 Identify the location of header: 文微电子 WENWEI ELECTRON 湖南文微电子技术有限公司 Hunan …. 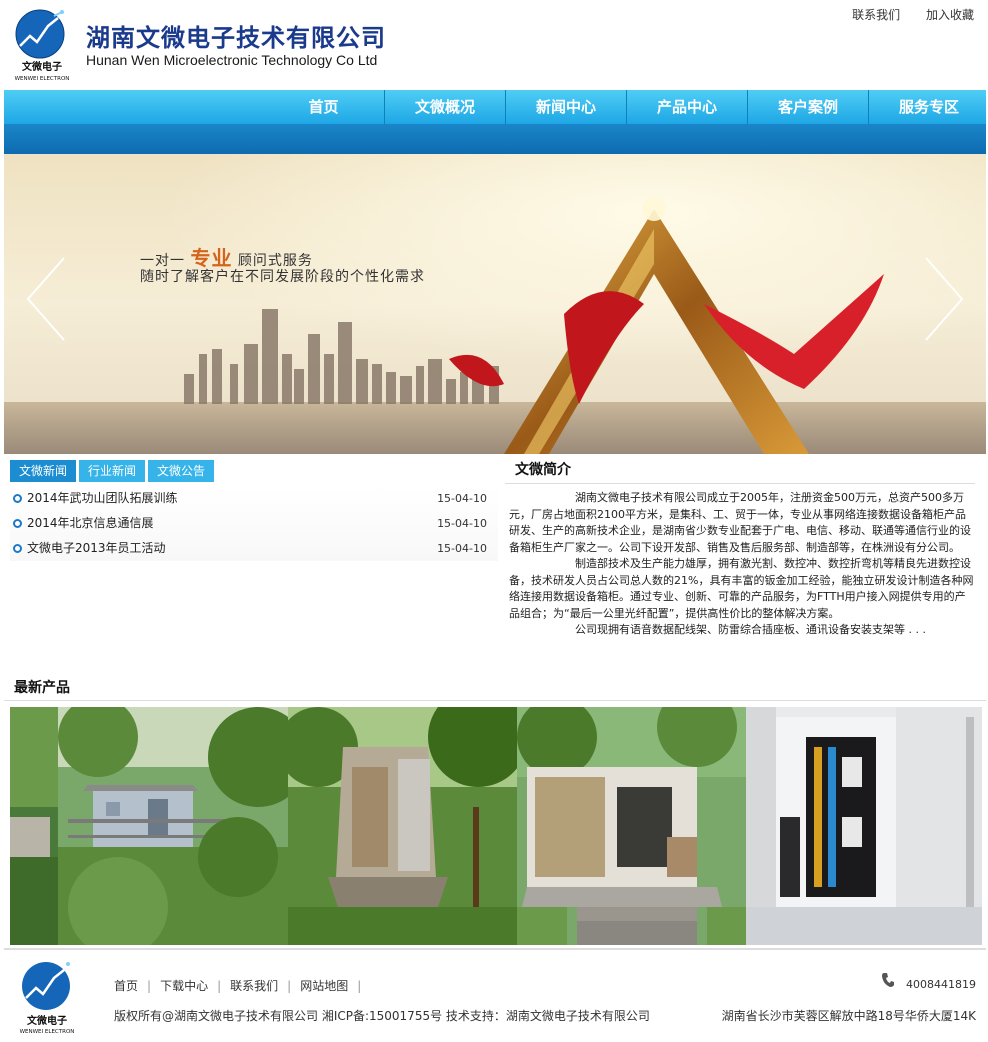
(494, 45).